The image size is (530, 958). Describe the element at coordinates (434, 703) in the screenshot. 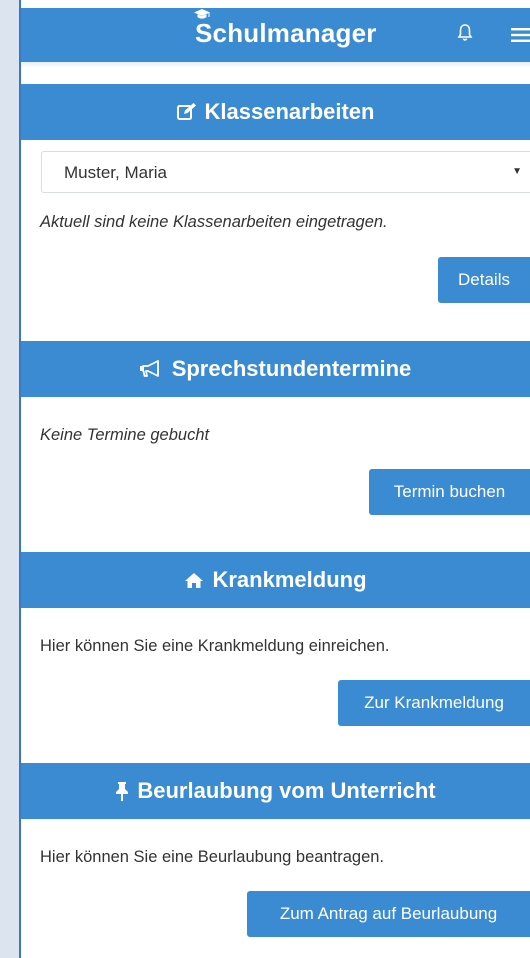

I see `sick-note-button: Zur Krankmeldung` at that location.